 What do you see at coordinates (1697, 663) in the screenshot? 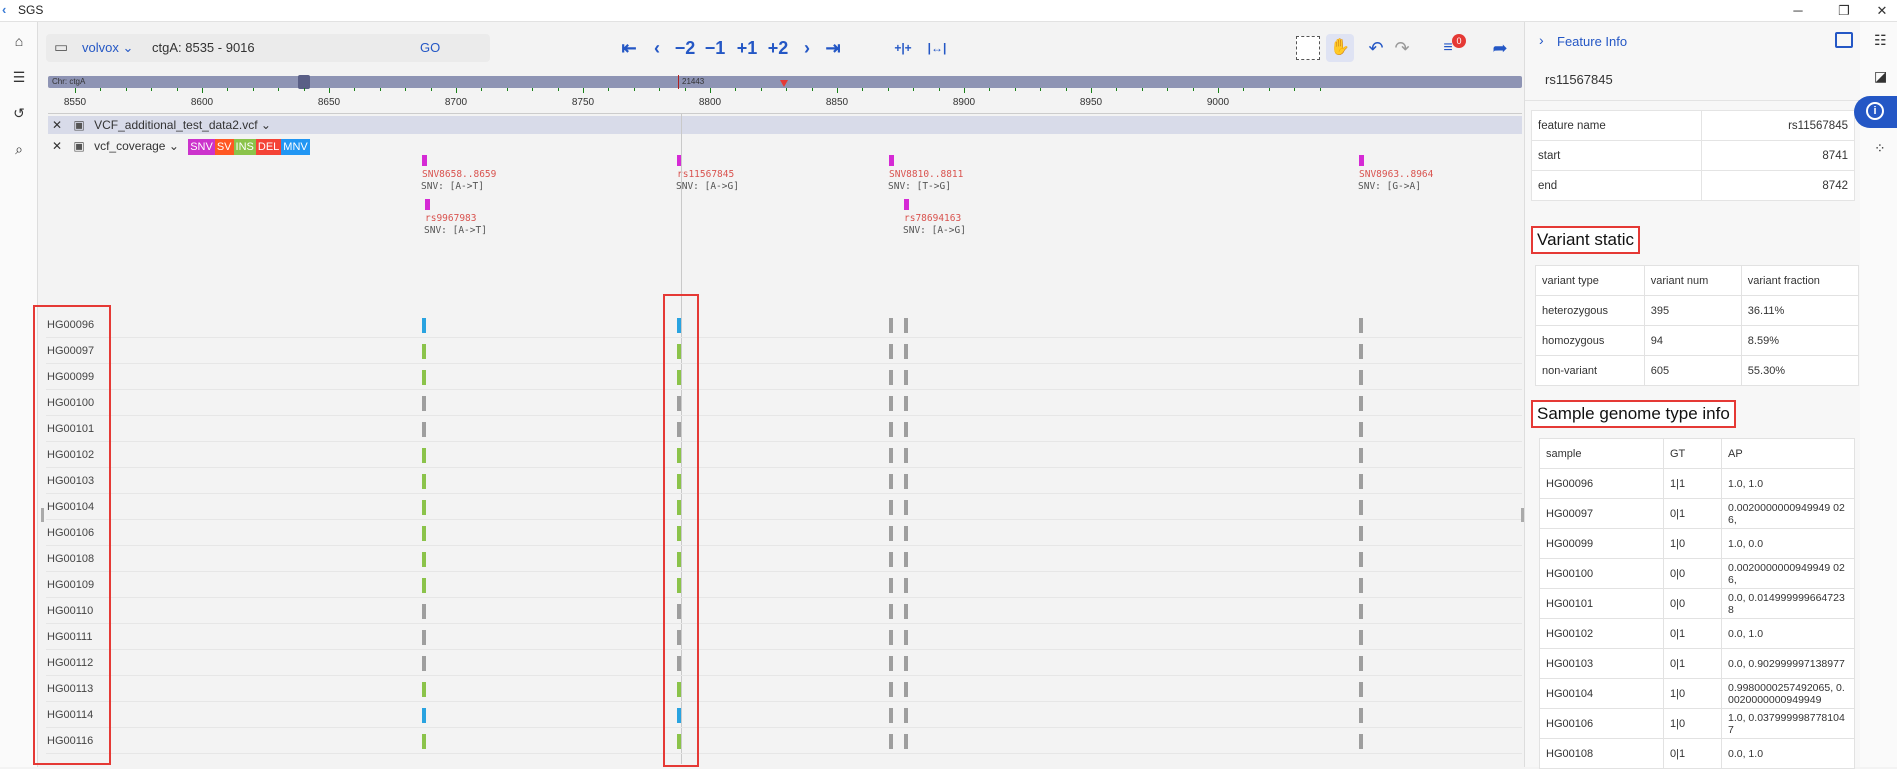
I see `table-row: HG00103 0|1 0.0, 0.902999997138977` at bounding box center [1697, 663].